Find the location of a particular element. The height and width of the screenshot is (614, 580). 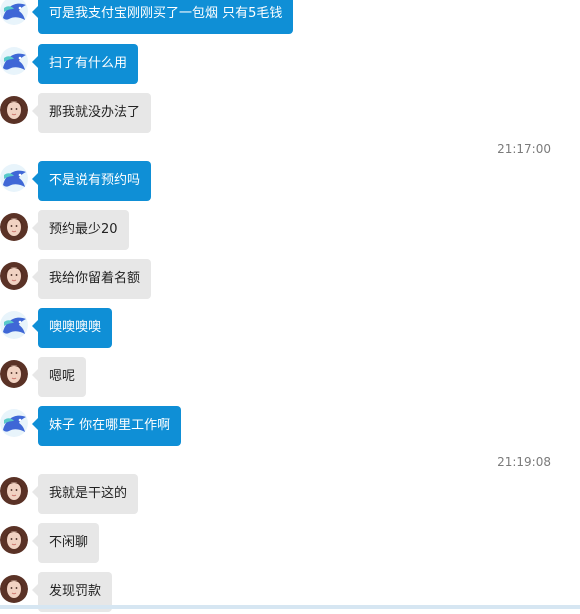

message-row: 可是我支付宝刚刚买了一包烟 只有5毛钱 is located at coordinates (290, 18).